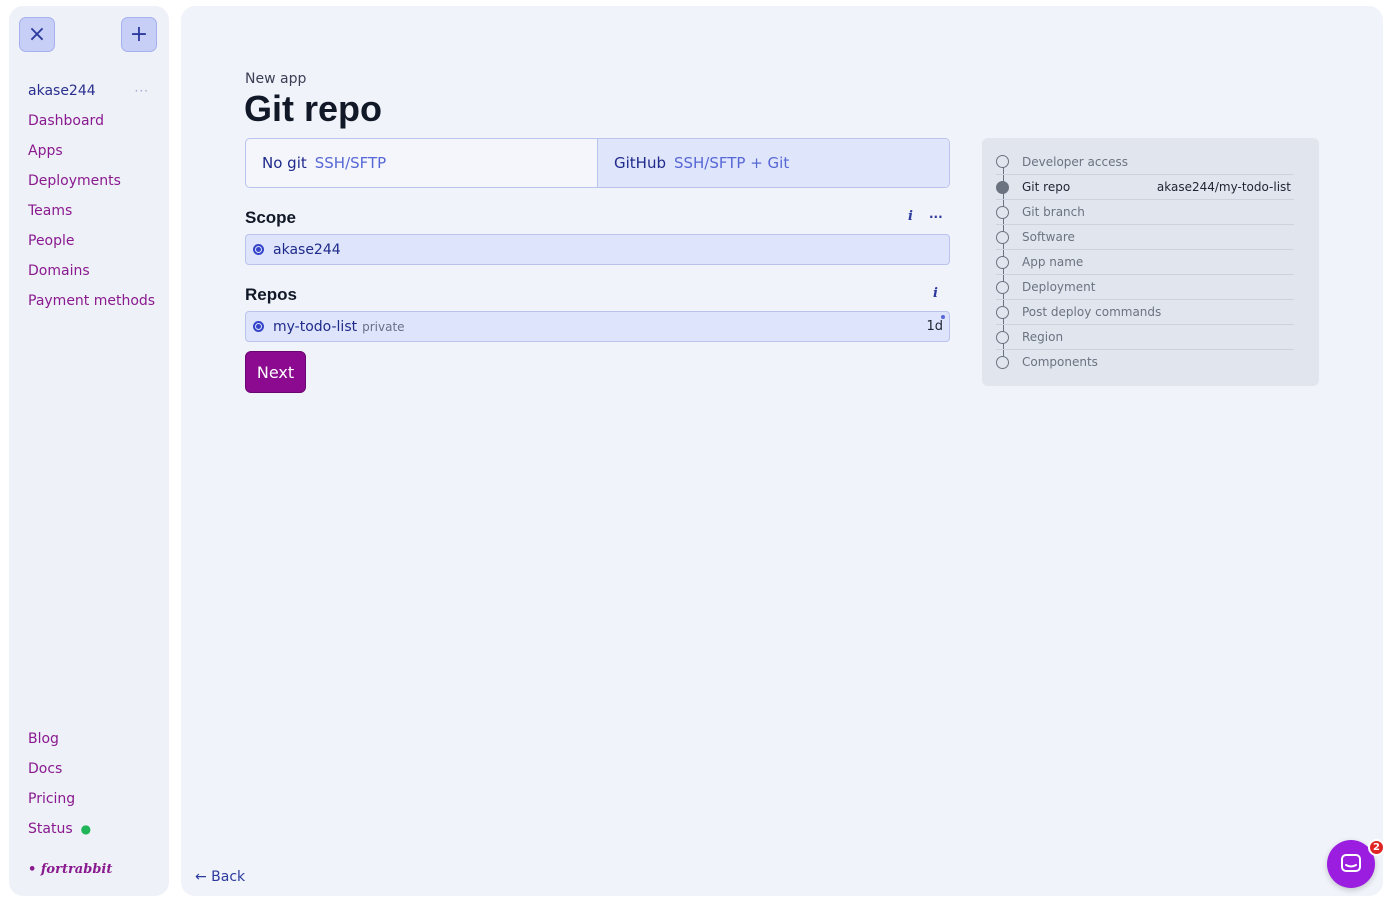 This screenshot has height=907, width=1391. I want to click on repos-heading: Repos, so click(271, 294).